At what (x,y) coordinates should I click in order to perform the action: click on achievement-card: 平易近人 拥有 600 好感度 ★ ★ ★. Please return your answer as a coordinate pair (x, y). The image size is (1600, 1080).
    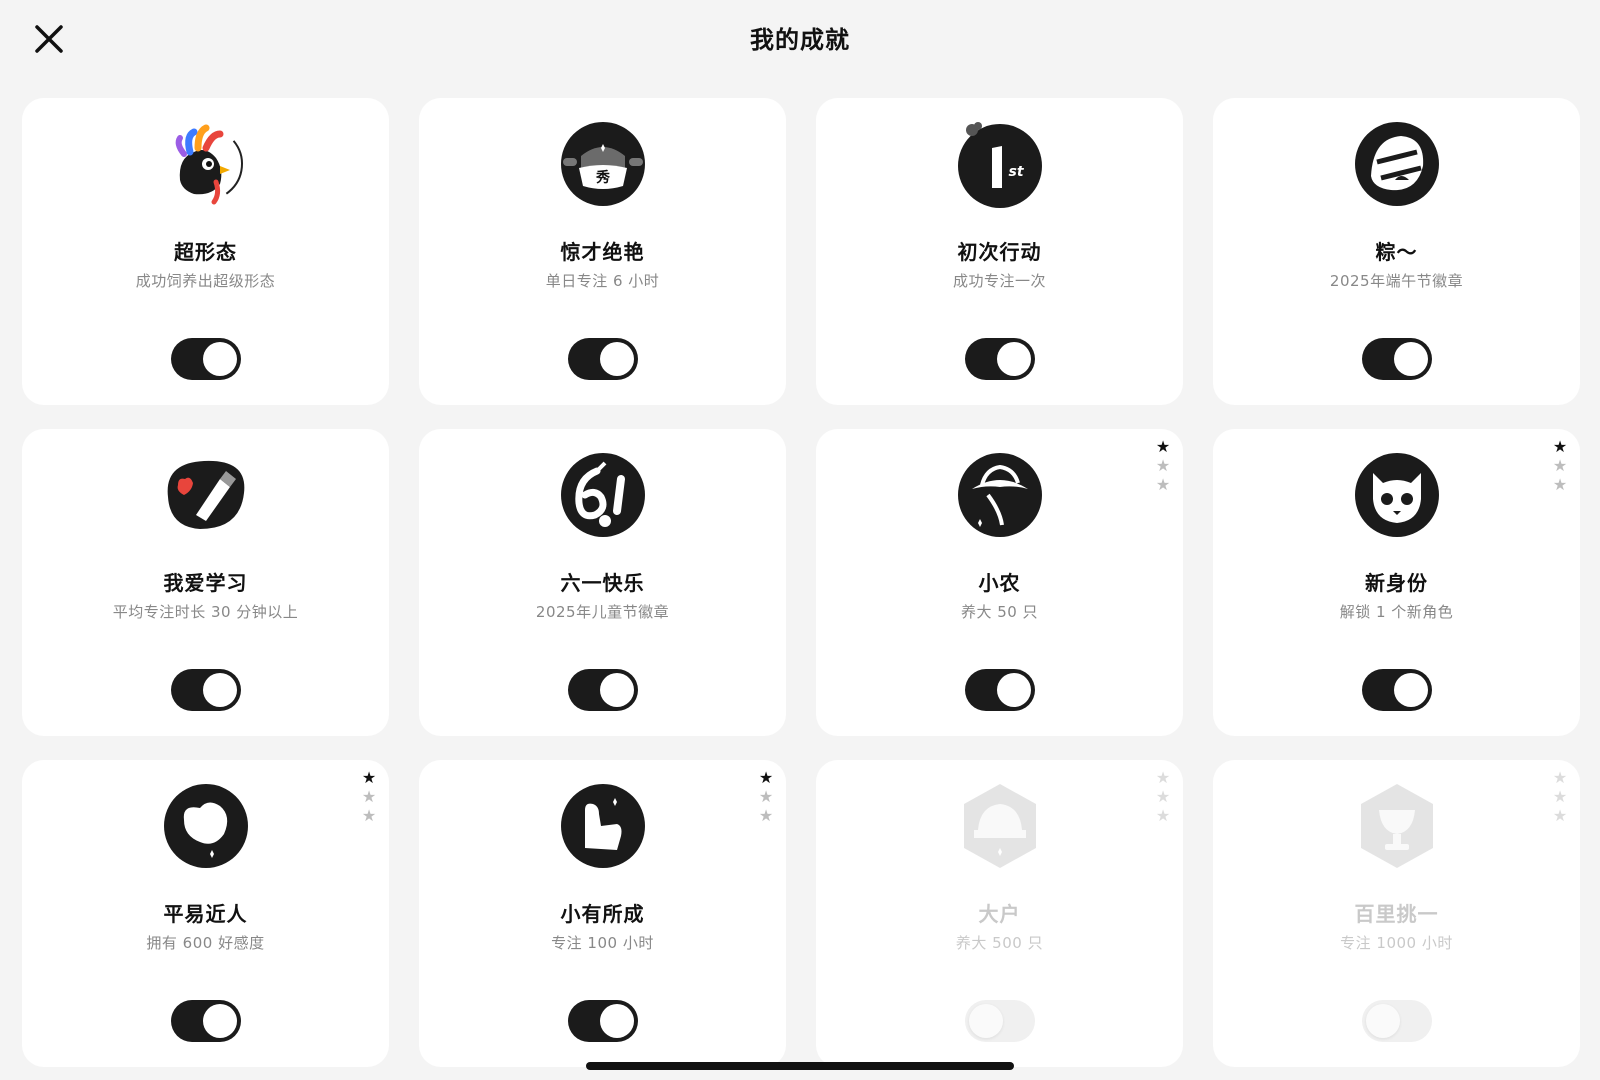
    Looking at the image, I should click on (205, 913).